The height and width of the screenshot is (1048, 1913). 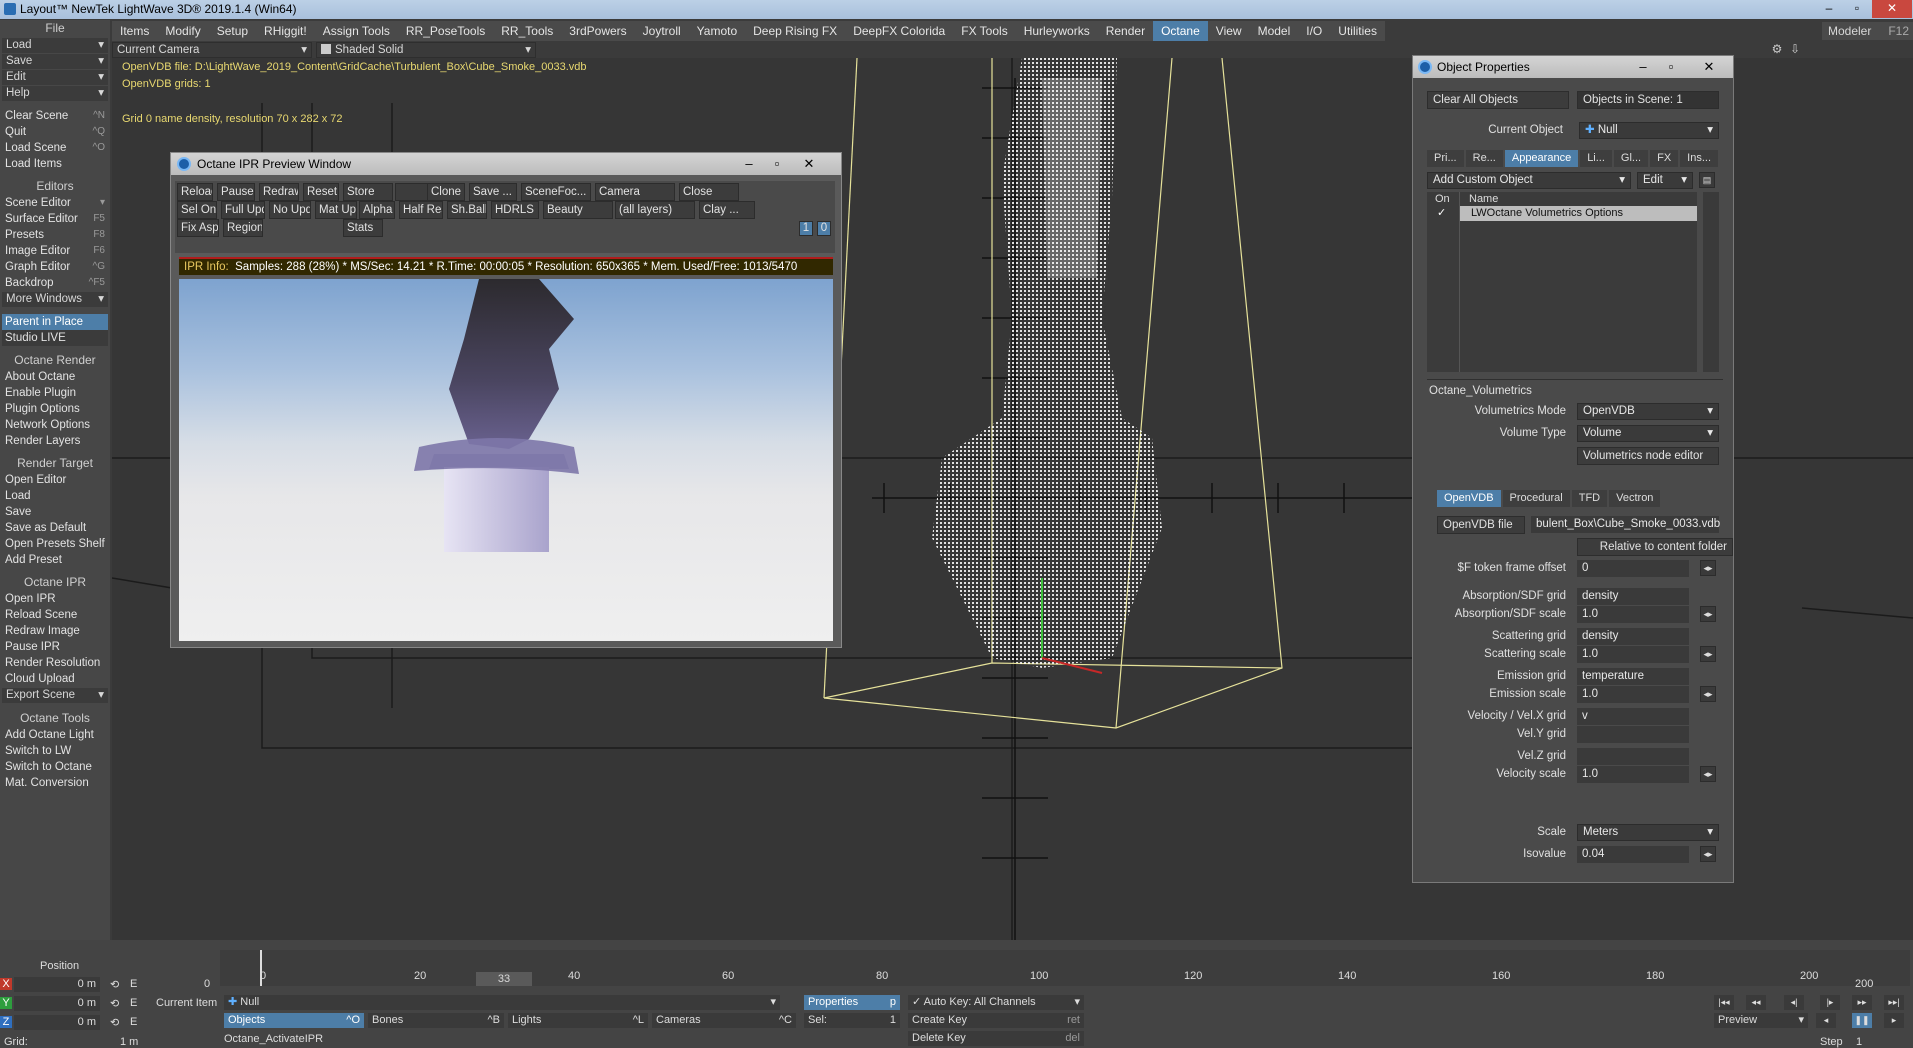 What do you see at coordinates (1867, 31) in the screenshot?
I see `modeler-button: Modeler F12` at bounding box center [1867, 31].